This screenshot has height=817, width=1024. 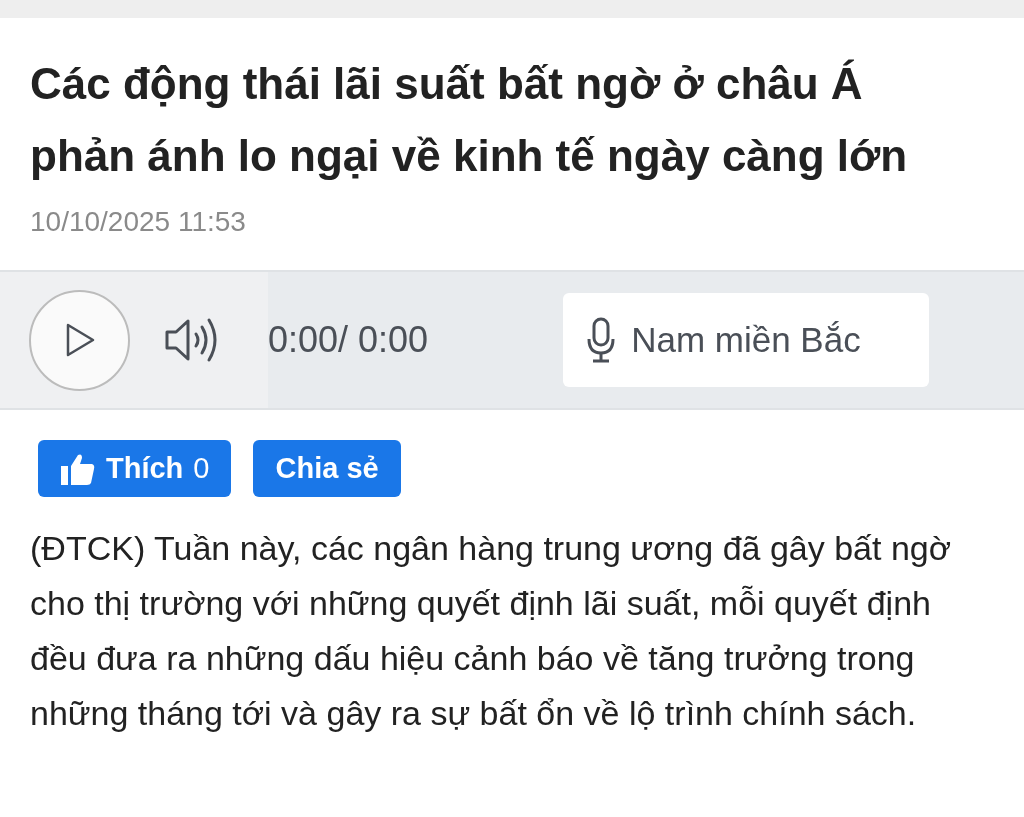 I want to click on playback-time: 0:00/ 0:00, so click(x=348, y=340).